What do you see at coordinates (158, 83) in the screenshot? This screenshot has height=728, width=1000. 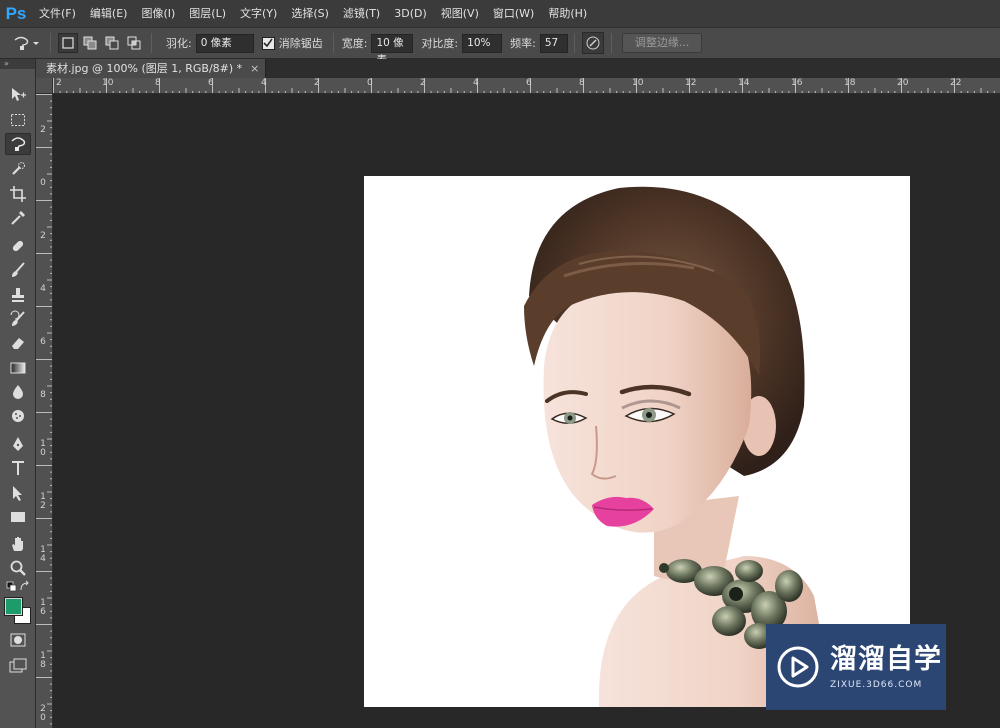 I see `ruler-h-label: 8` at bounding box center [158, 83].